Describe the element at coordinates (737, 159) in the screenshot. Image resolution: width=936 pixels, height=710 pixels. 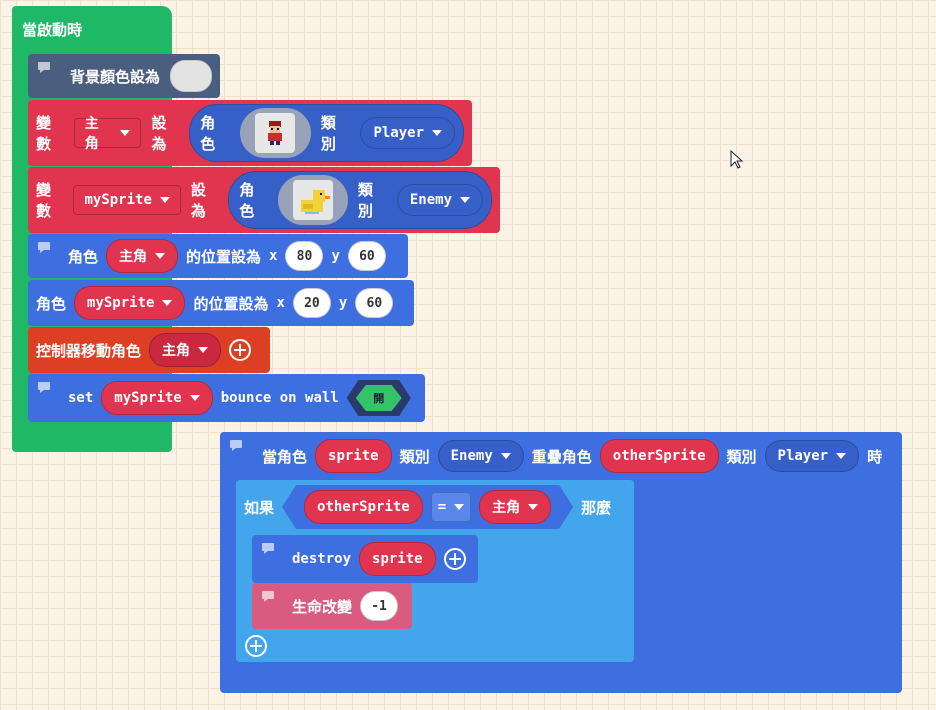
I see `mouse-cursor-icon` at that location.